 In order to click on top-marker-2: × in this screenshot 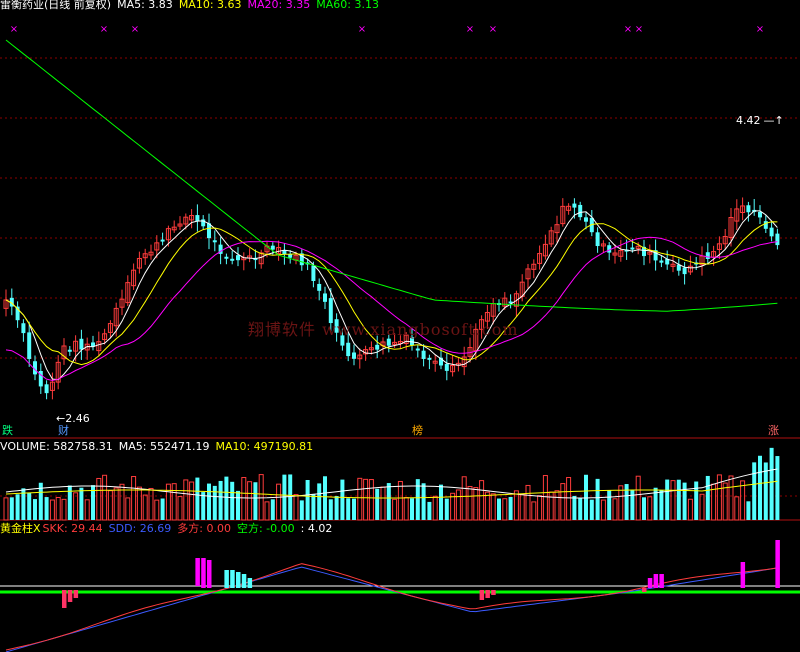, I will do `click(135, 29)`.